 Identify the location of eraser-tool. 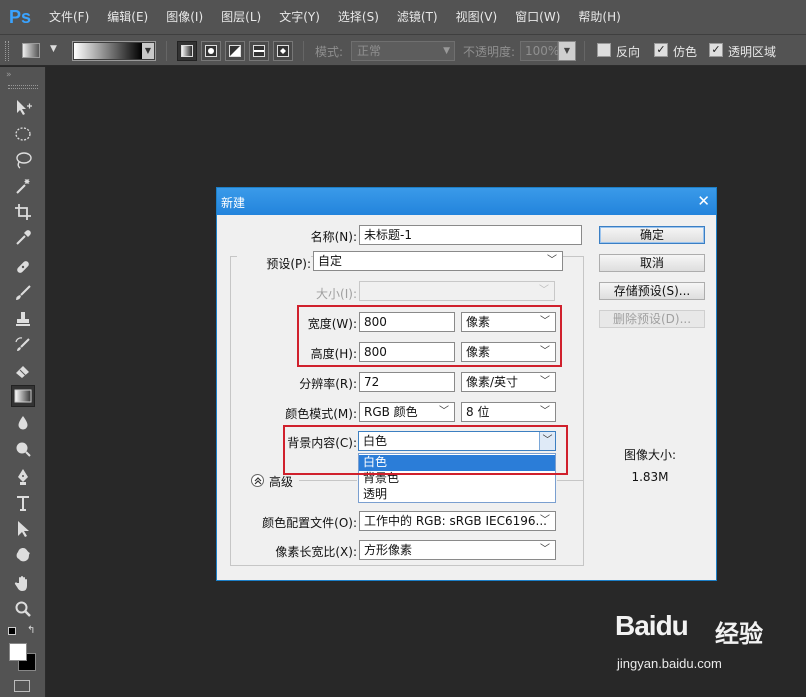
(23, 370).